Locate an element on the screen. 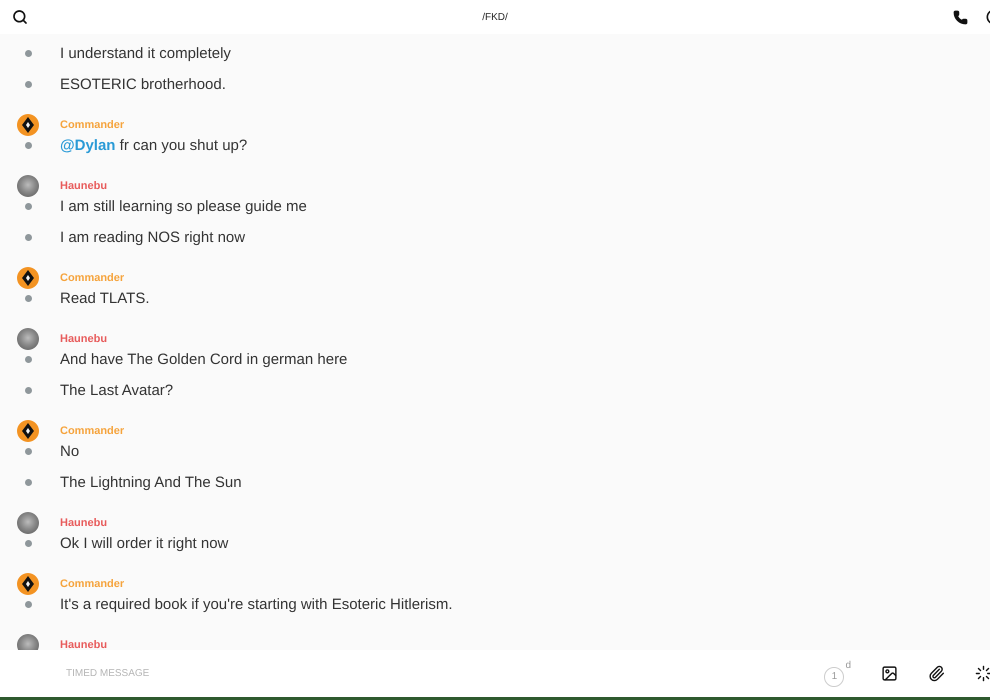 Image resolution: width=990 pixels, height=700 pixels. message-text: ESOTERIC brotherhood. is located at coordinates (143, 84).